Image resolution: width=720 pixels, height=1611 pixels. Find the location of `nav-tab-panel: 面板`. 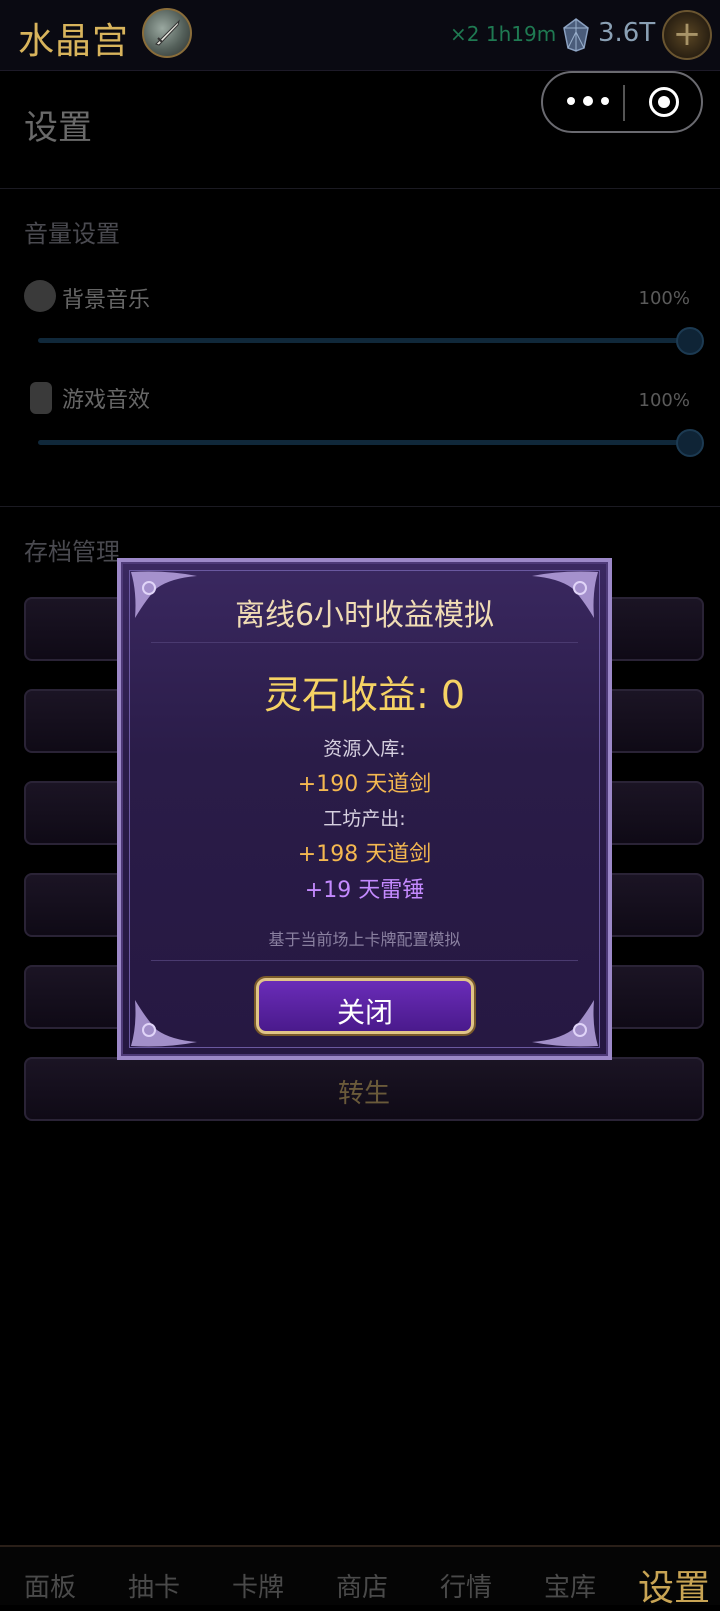

nav-tab-panel: 面板 is located at coordinates (50, 1585).